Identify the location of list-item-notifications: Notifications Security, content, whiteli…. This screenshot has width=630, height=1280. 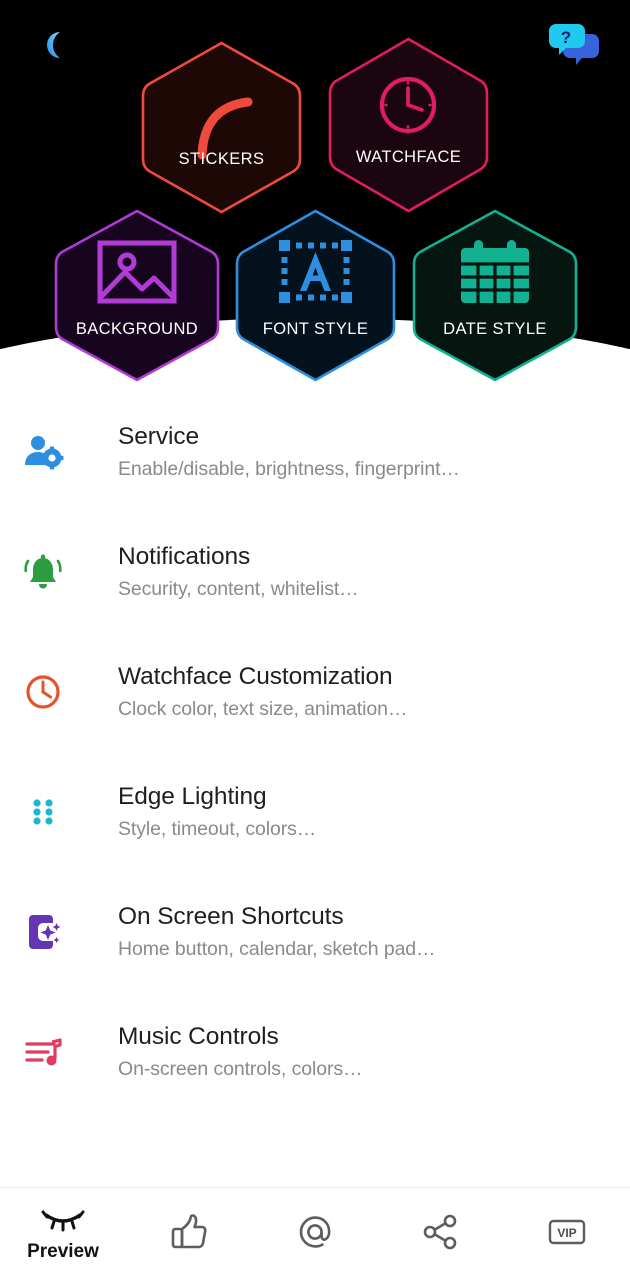
(315, 572).